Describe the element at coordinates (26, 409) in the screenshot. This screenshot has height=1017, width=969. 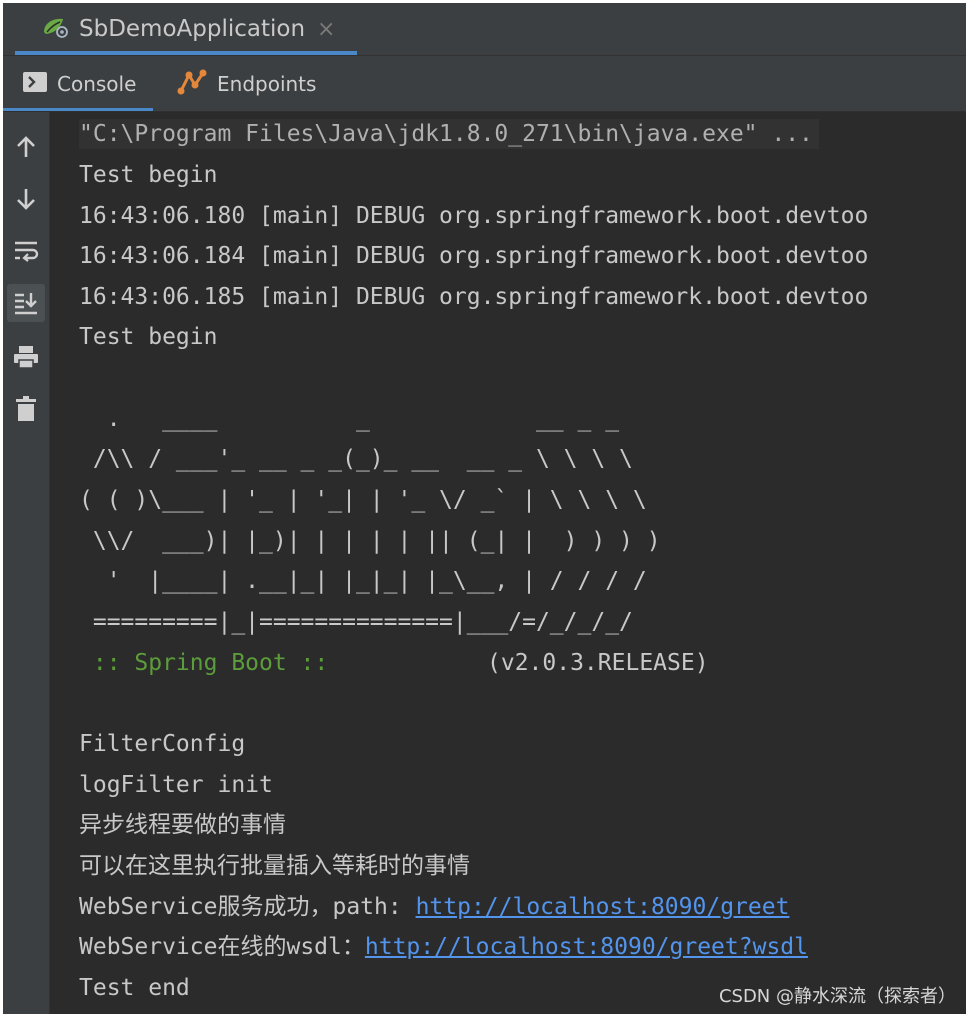
I see `trash-icon` at that location.